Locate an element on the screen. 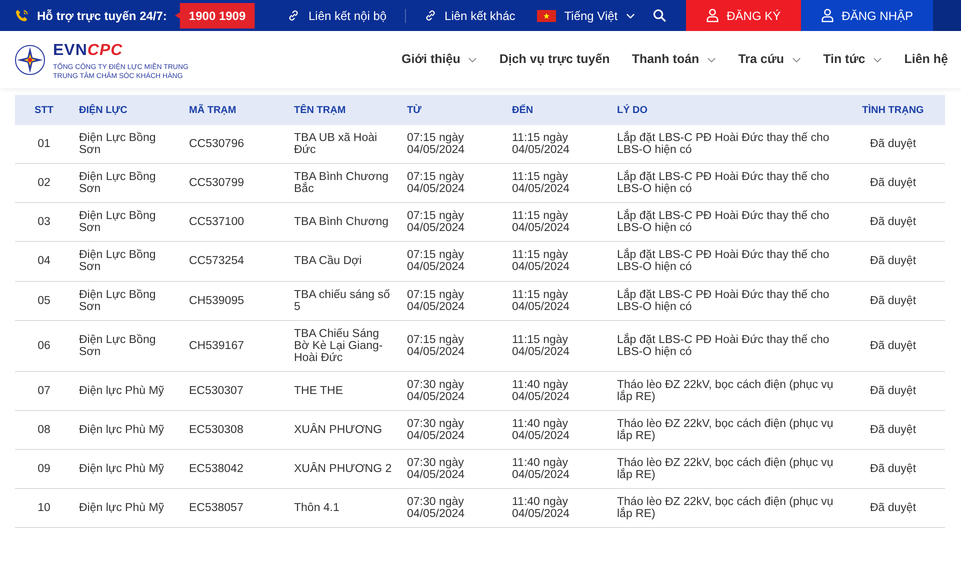 The height and width of the screenshot is (573, 961). search-button is located at coordinates (659, 15).